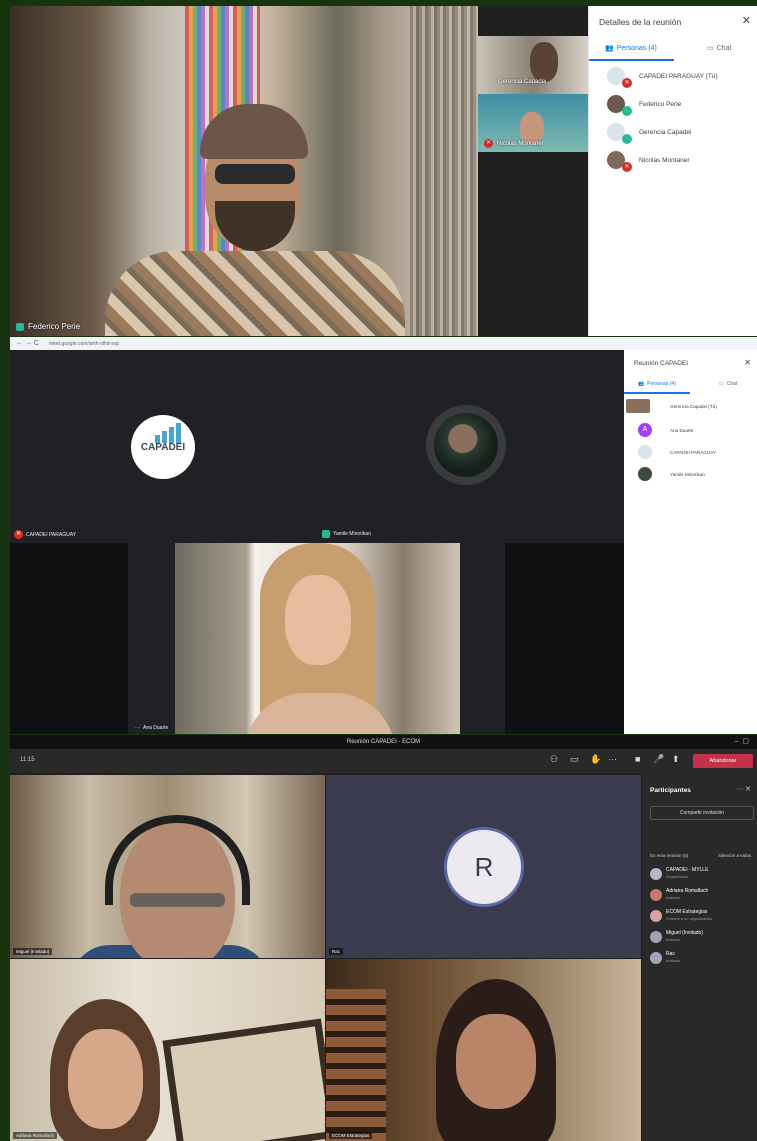  What do you see at coordinates (665, 132) in the screenshot?
I see `participant-name: Gerencia Capadei` at bounding box center [665, 132].